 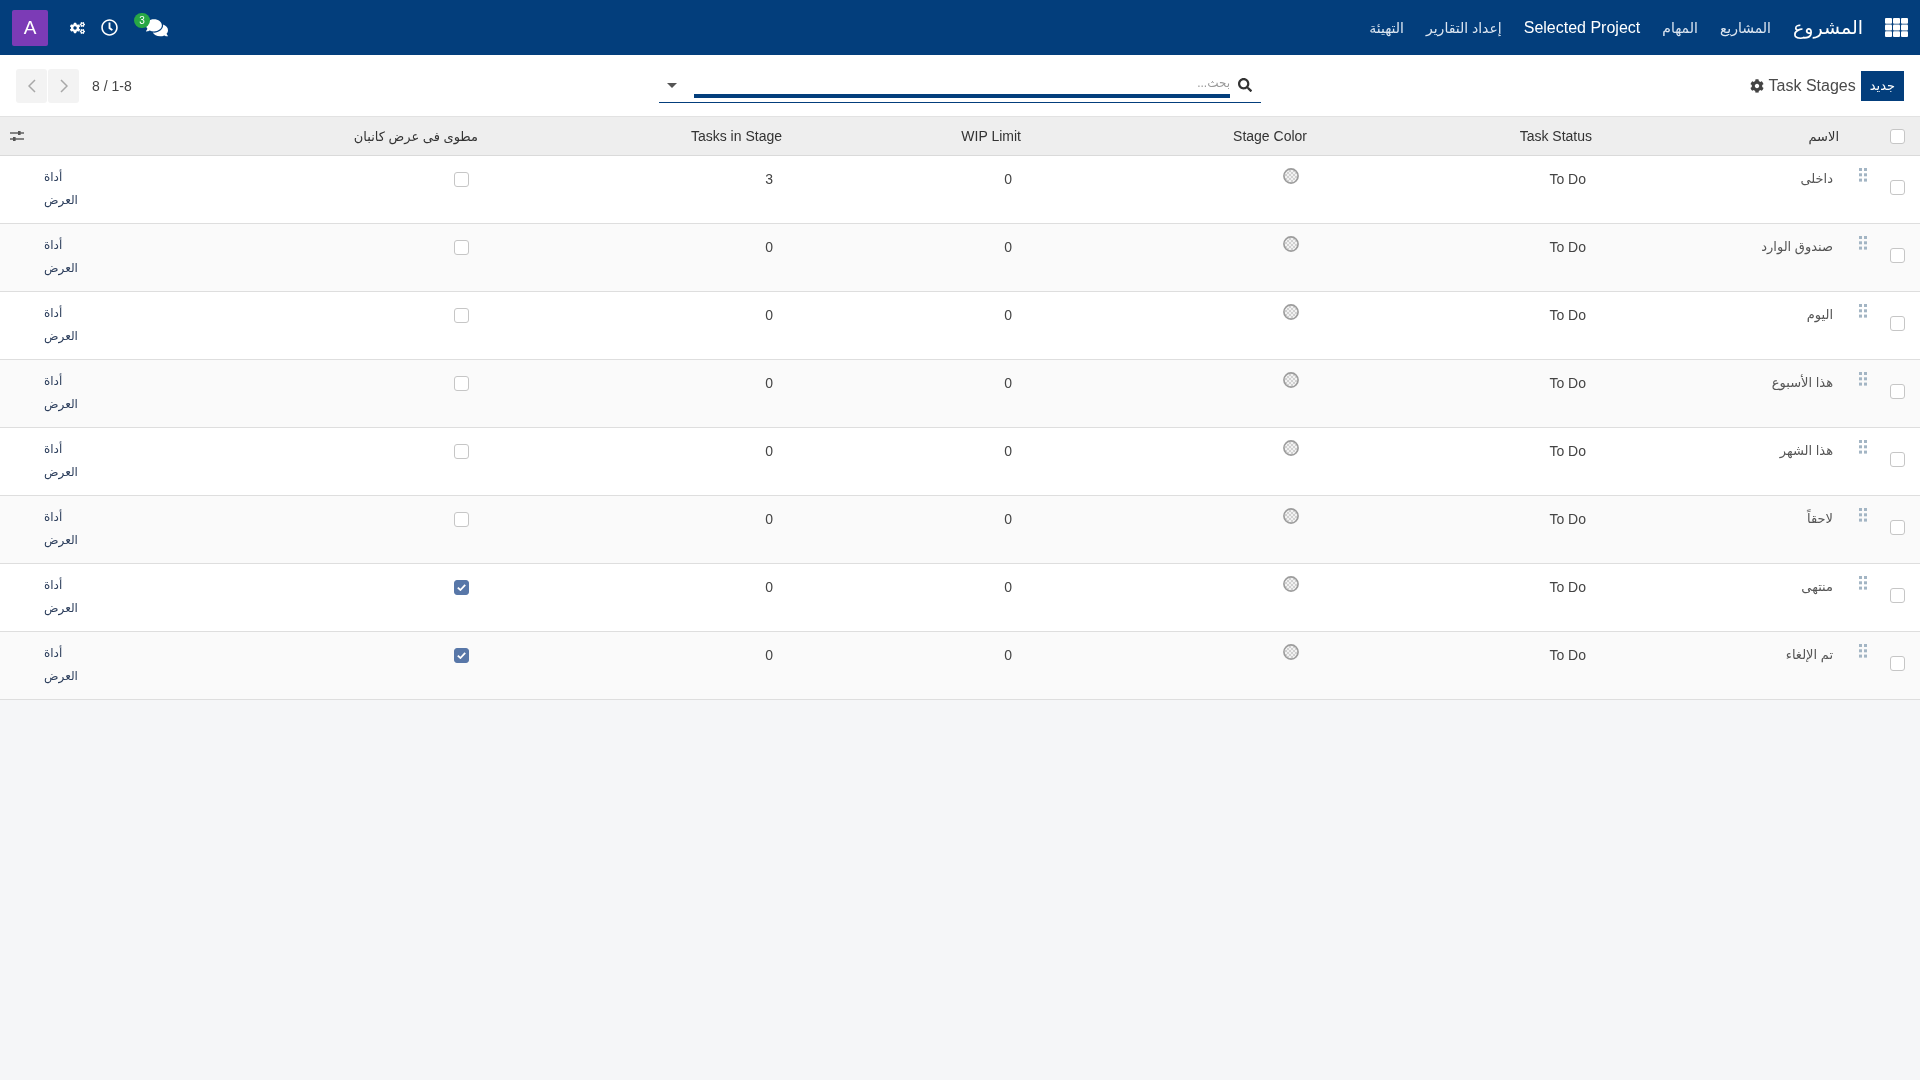 I want to click on pager-count: 8 / 1-8, so click(x=112, y=85).